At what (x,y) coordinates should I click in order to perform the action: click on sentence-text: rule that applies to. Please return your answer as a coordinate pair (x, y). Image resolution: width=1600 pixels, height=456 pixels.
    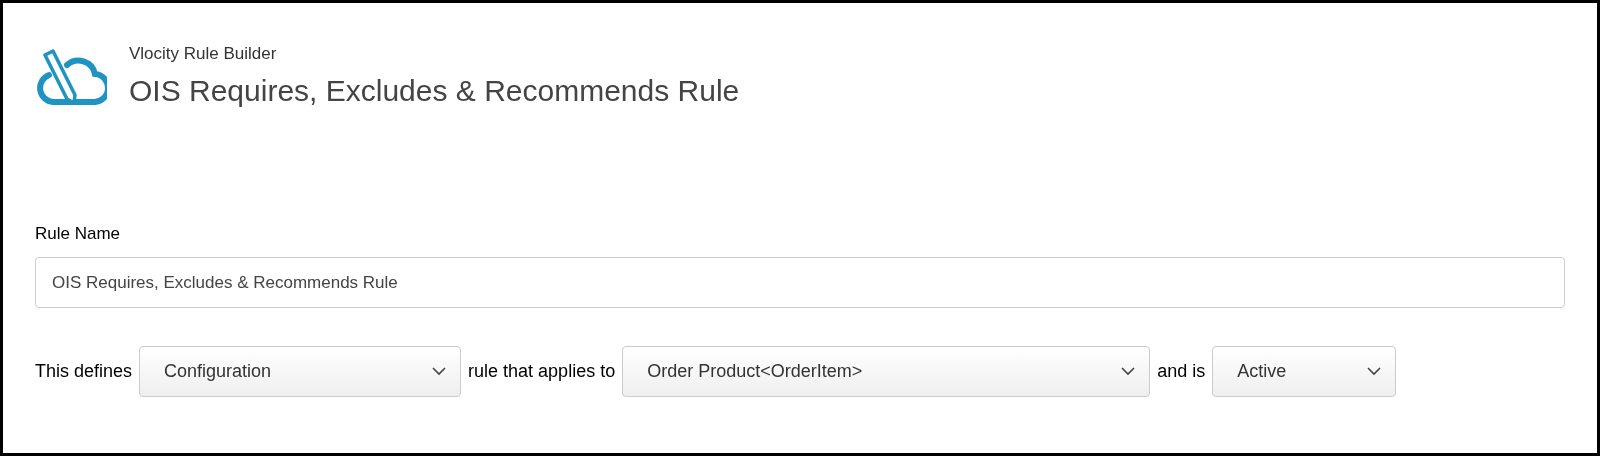
    Looking at the image, I should click on (542, 371).